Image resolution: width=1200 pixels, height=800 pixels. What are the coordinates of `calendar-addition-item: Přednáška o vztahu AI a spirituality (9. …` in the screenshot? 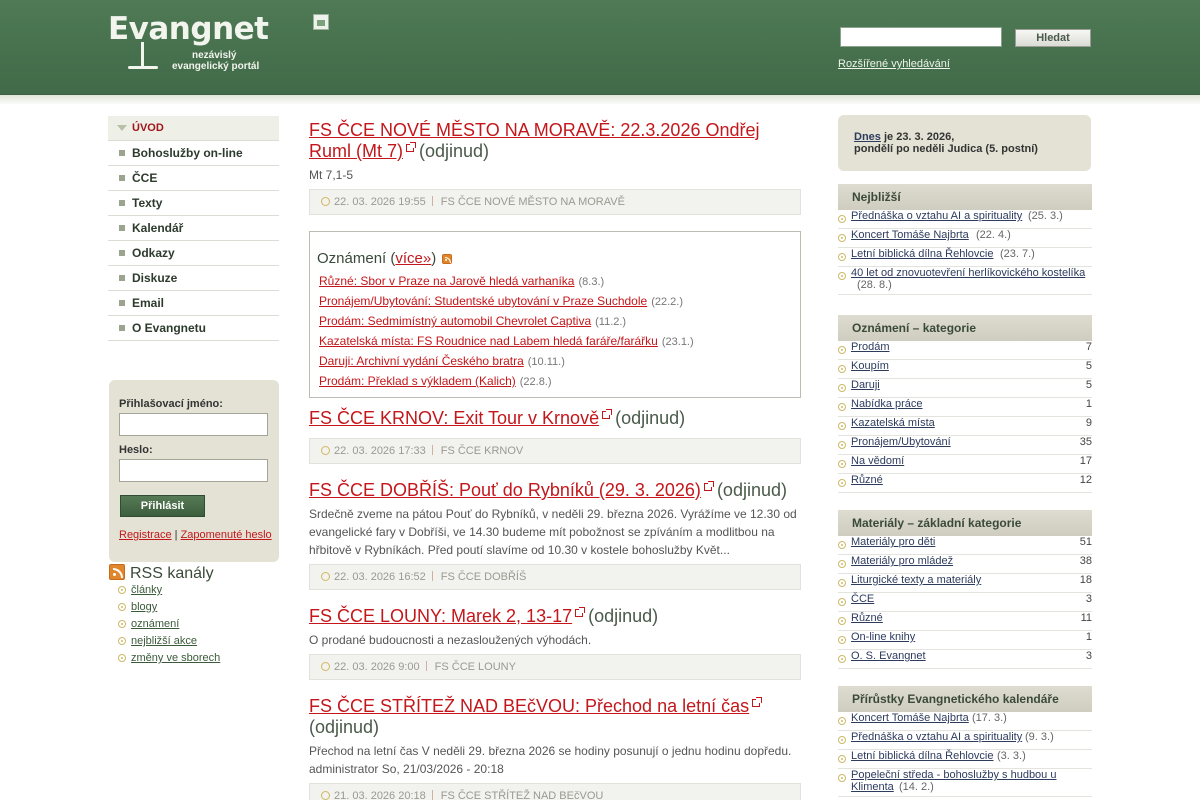 It's located at (965, 740).